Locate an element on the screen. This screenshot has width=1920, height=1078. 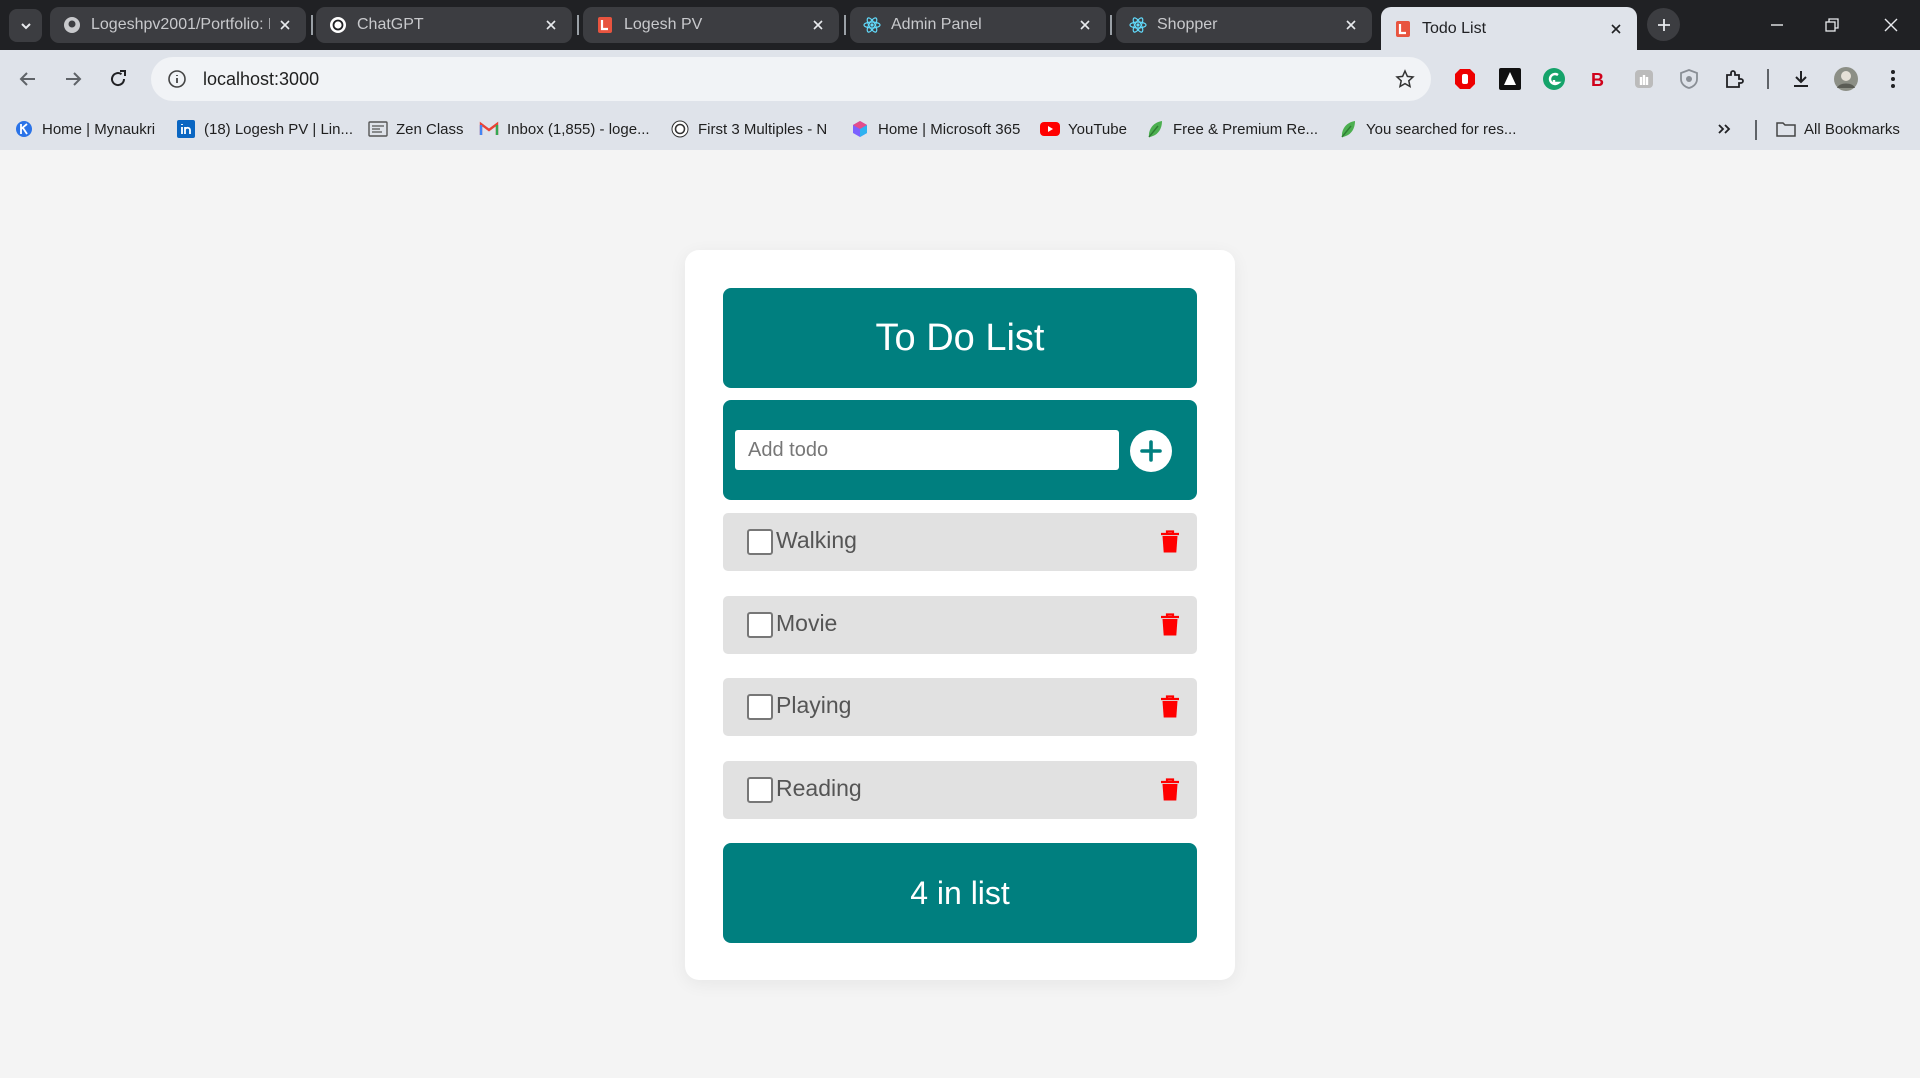
todo-text: Playing is located at coordinates (814, 705).